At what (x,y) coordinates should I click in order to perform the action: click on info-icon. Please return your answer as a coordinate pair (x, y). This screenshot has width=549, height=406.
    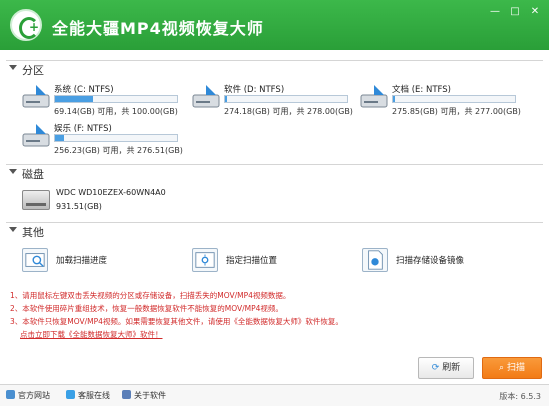
    Looking at the image, I should click on (126, 394).